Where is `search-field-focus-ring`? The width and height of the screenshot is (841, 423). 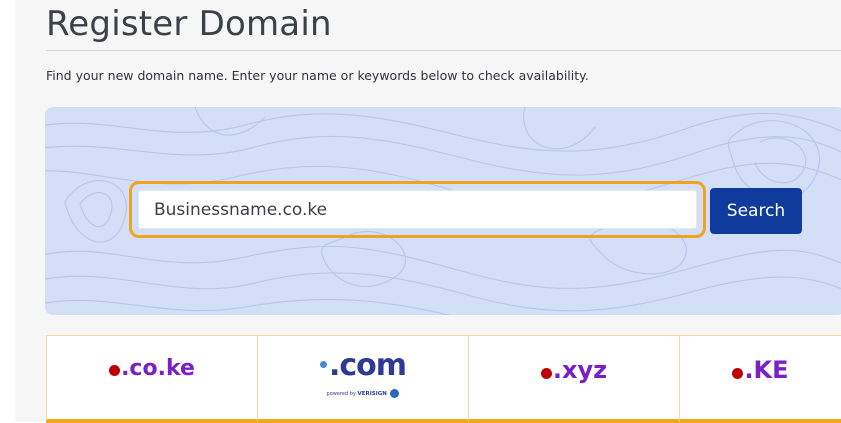 search-field-focus-ring is located at coordinates (417, 209).